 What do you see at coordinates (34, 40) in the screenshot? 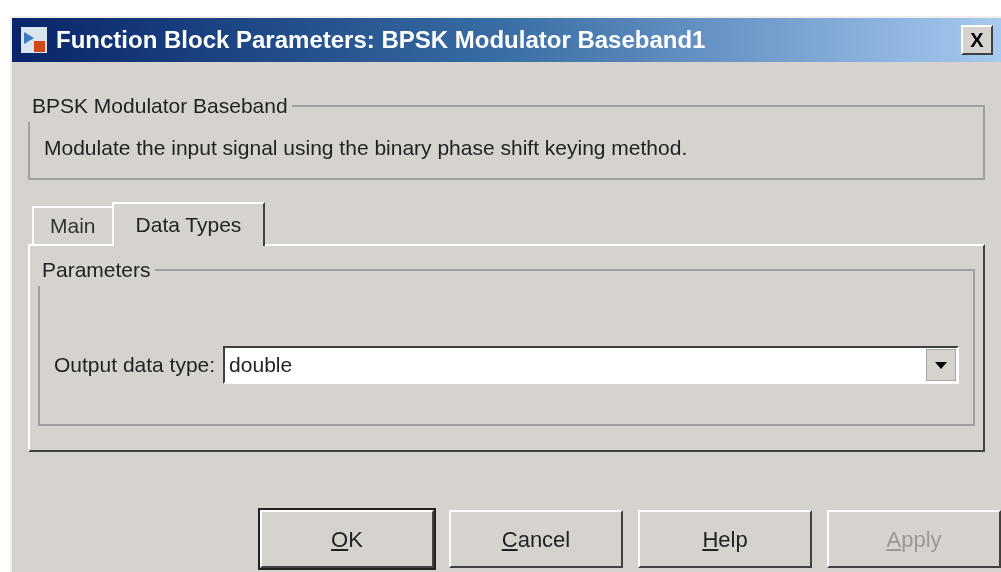
I see `app-icon` at bounding box center [34, 40].